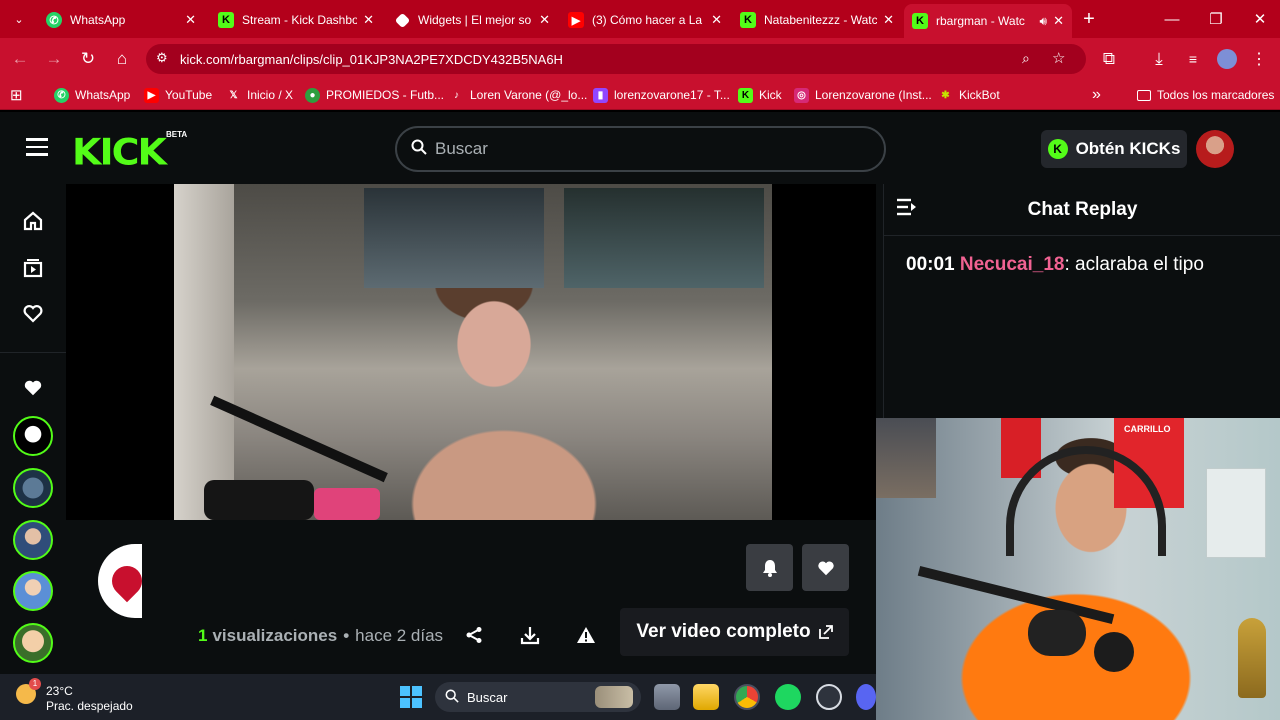 This screenshot has width=1280, height=720. What do you see at coordinates (119, 152) in the screenshot?
I see `kick-logo: KICK` at bounding box center [119, 152].